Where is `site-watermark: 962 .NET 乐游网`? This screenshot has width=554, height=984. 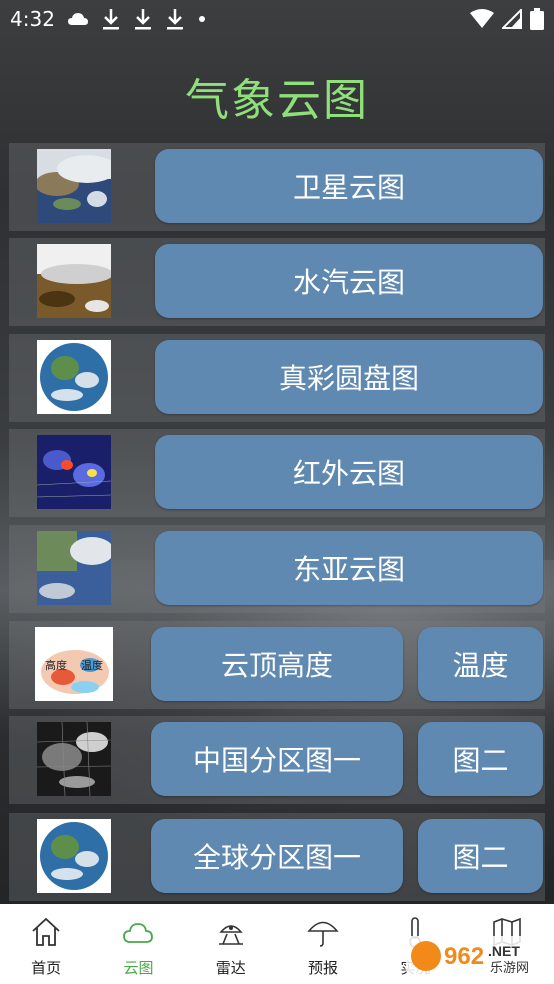
site-watermark: 962 .NET 乐游网 is located at coordinates (477, 956).